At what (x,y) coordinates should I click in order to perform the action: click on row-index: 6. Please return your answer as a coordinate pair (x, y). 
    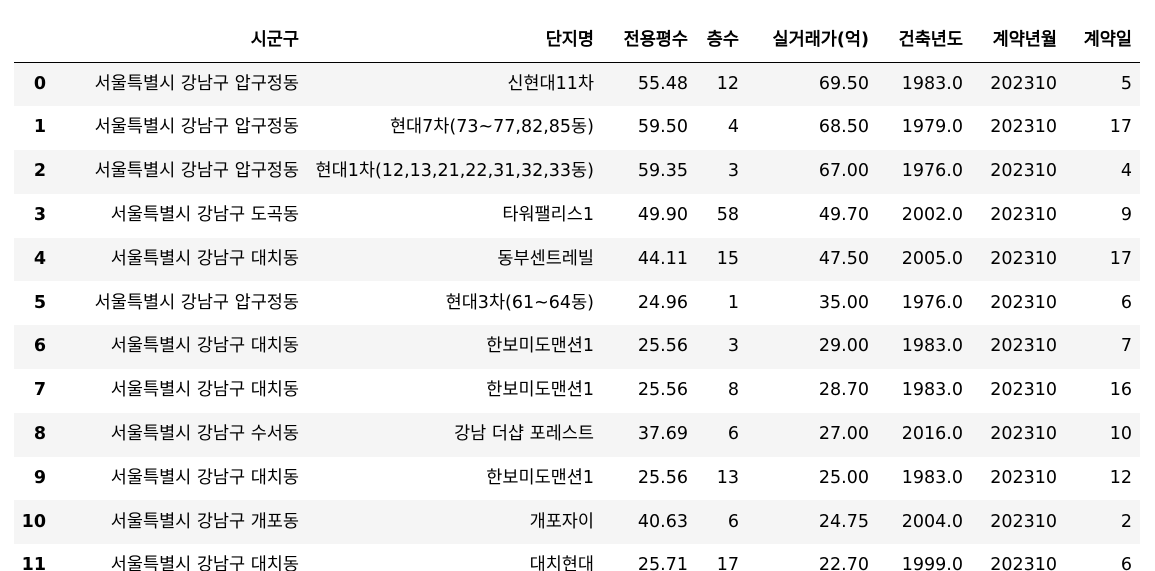
    Looking at the image, I should click on (34, 347).